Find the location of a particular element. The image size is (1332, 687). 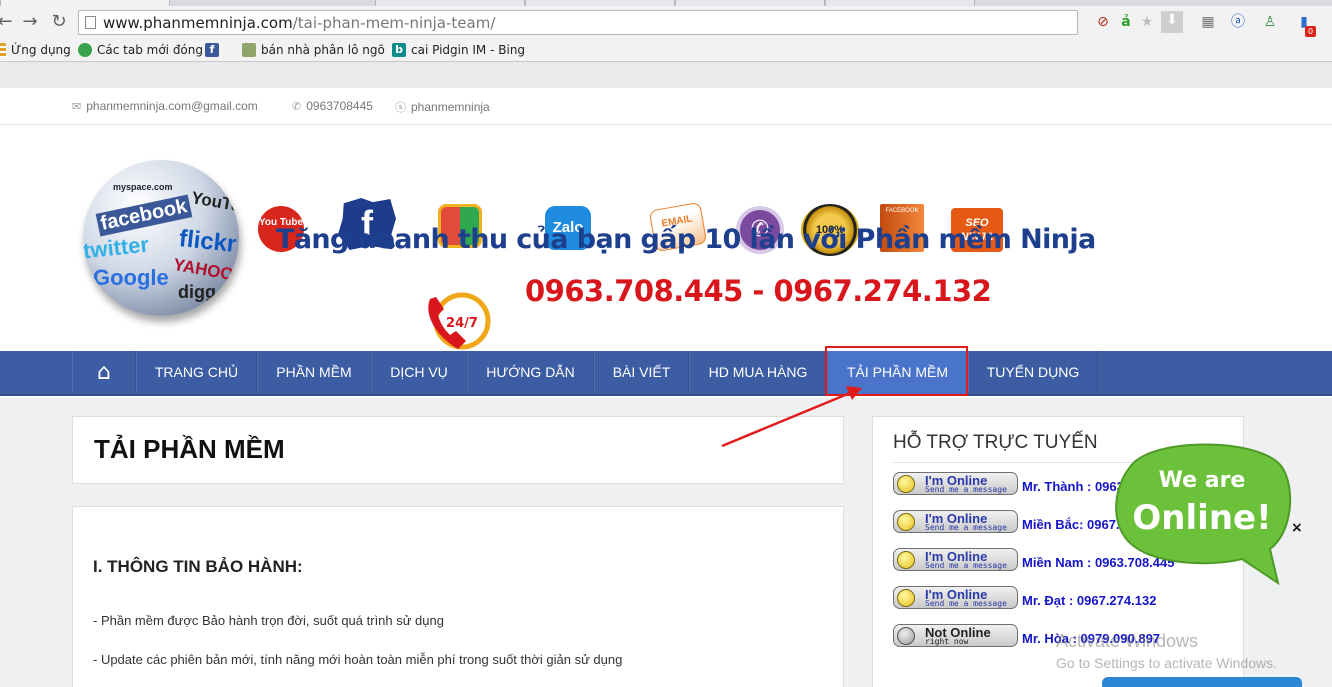

bookmark-recent-tabs: Các tab mới đóng is located at coordinates (140, 50).